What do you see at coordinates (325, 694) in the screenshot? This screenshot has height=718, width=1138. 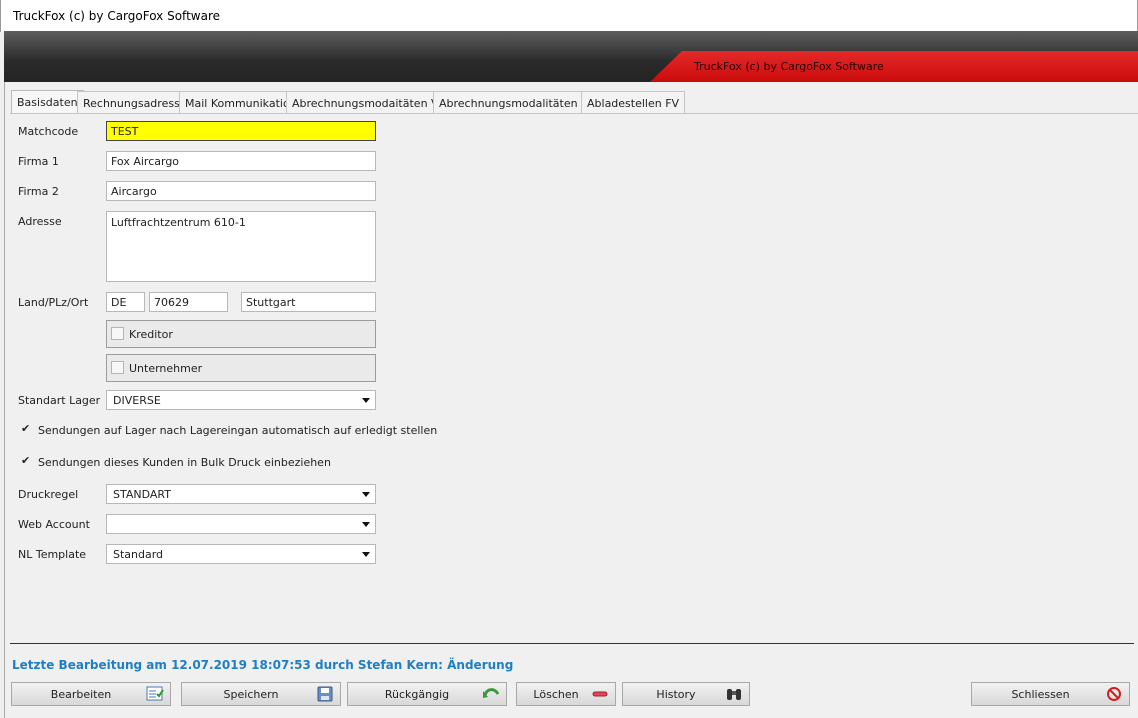 I see `save-icon` at bounding box center [325, 694].